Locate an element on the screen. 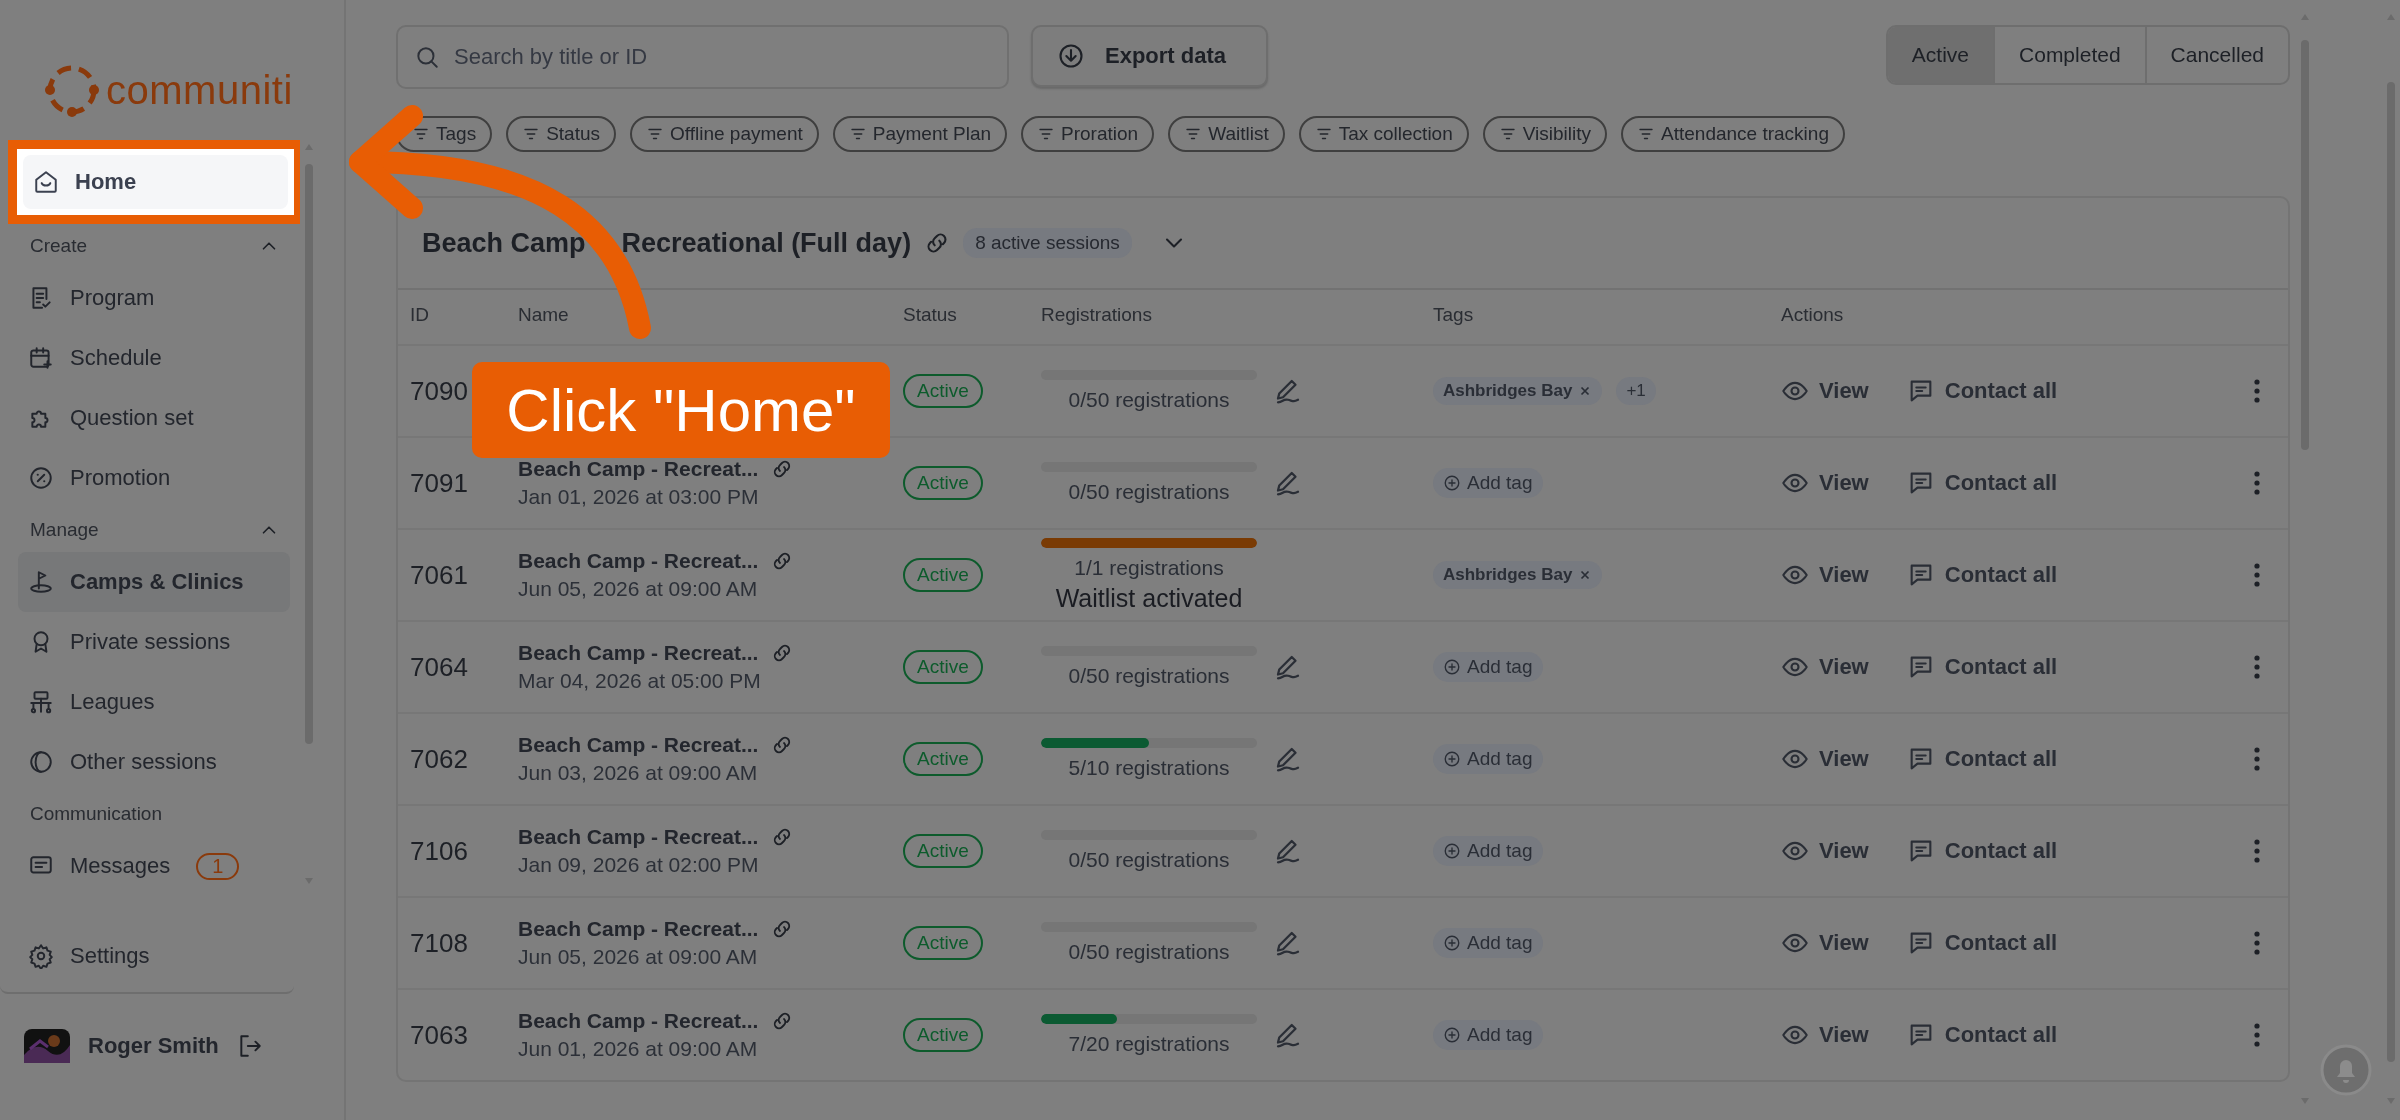 The height and width of the screenshot is (1120, 2400). table-cell: 7106 is located at coordinates (439, 851).